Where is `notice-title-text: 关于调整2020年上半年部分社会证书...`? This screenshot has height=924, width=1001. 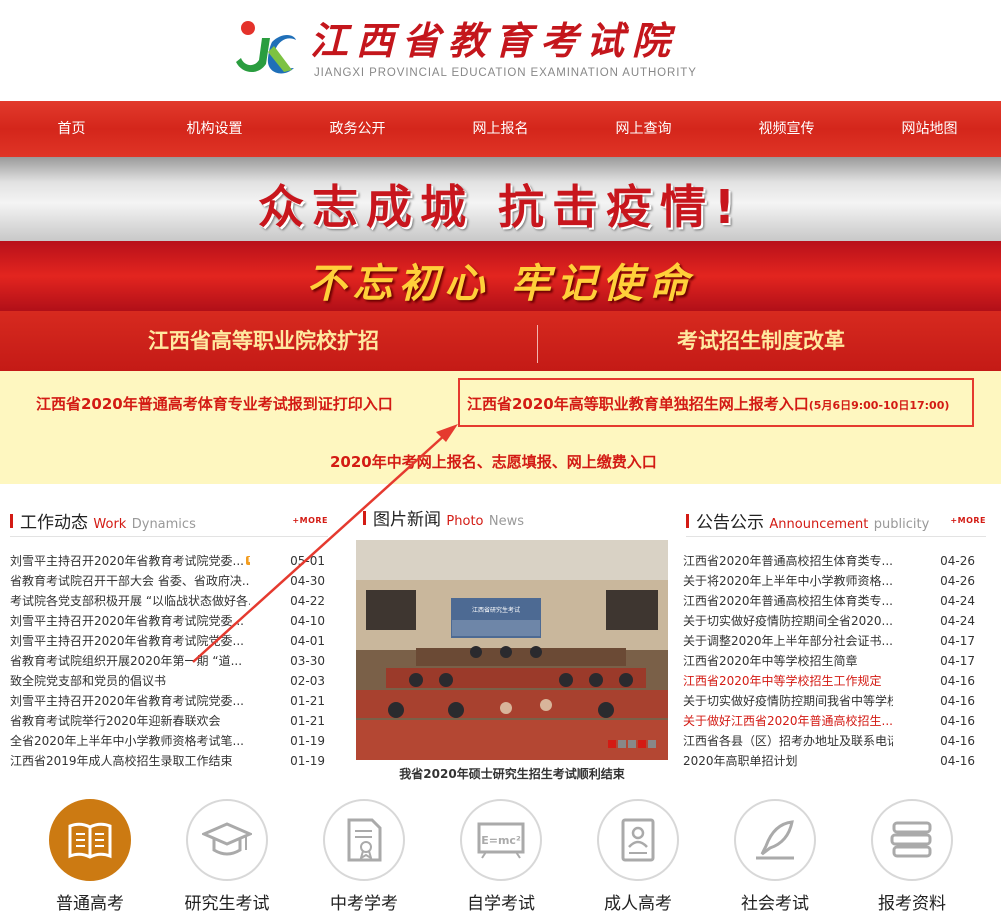
notice-title-text: 关于调整2020年上半年部分社会证书... is located at coordinates (788, 641).